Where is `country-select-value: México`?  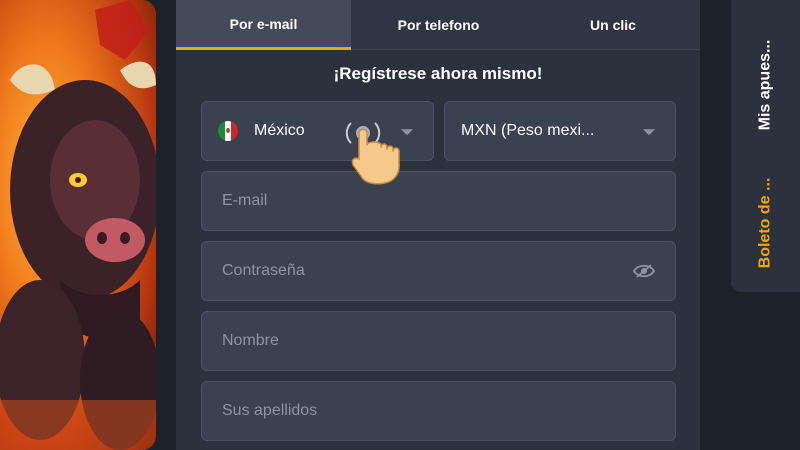 country-select-value: México is located at coordinates (279, 130).